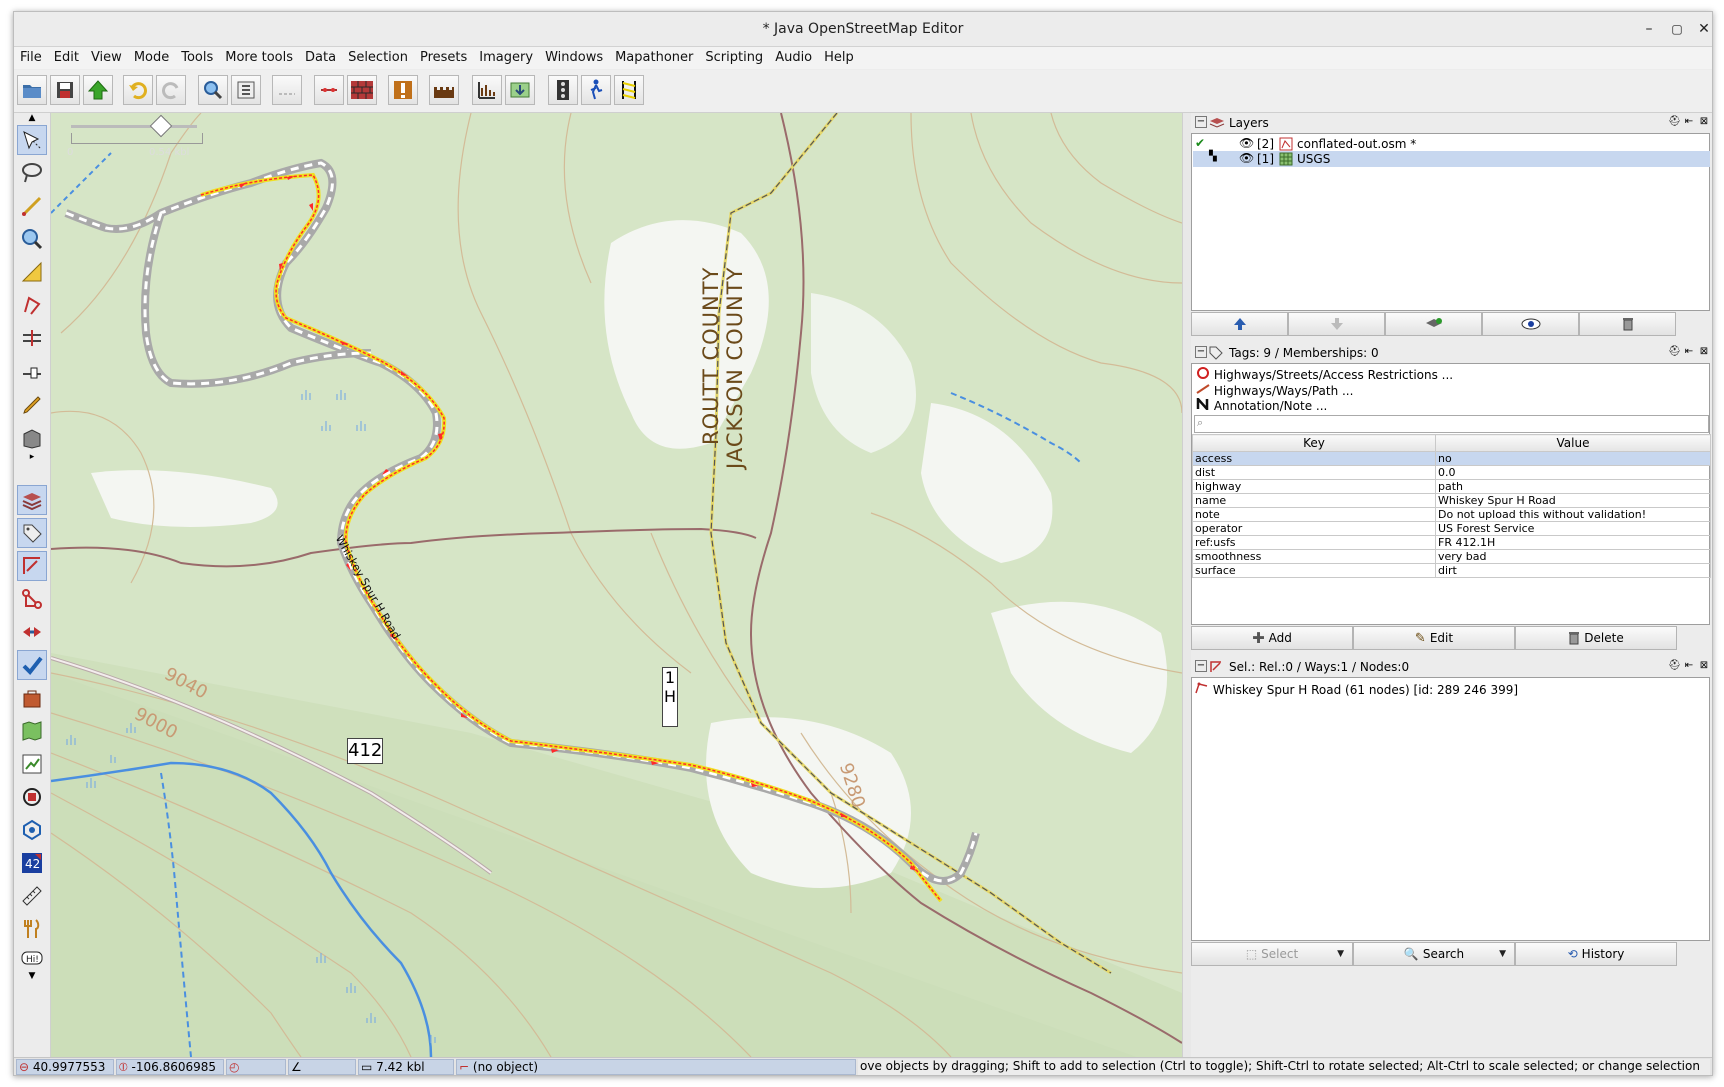 The height and width of the screenshot is (1087, 1724). Describe the element at coordinates (32, 405) in the screenshot. I see `pencil-mode-button` at that location.